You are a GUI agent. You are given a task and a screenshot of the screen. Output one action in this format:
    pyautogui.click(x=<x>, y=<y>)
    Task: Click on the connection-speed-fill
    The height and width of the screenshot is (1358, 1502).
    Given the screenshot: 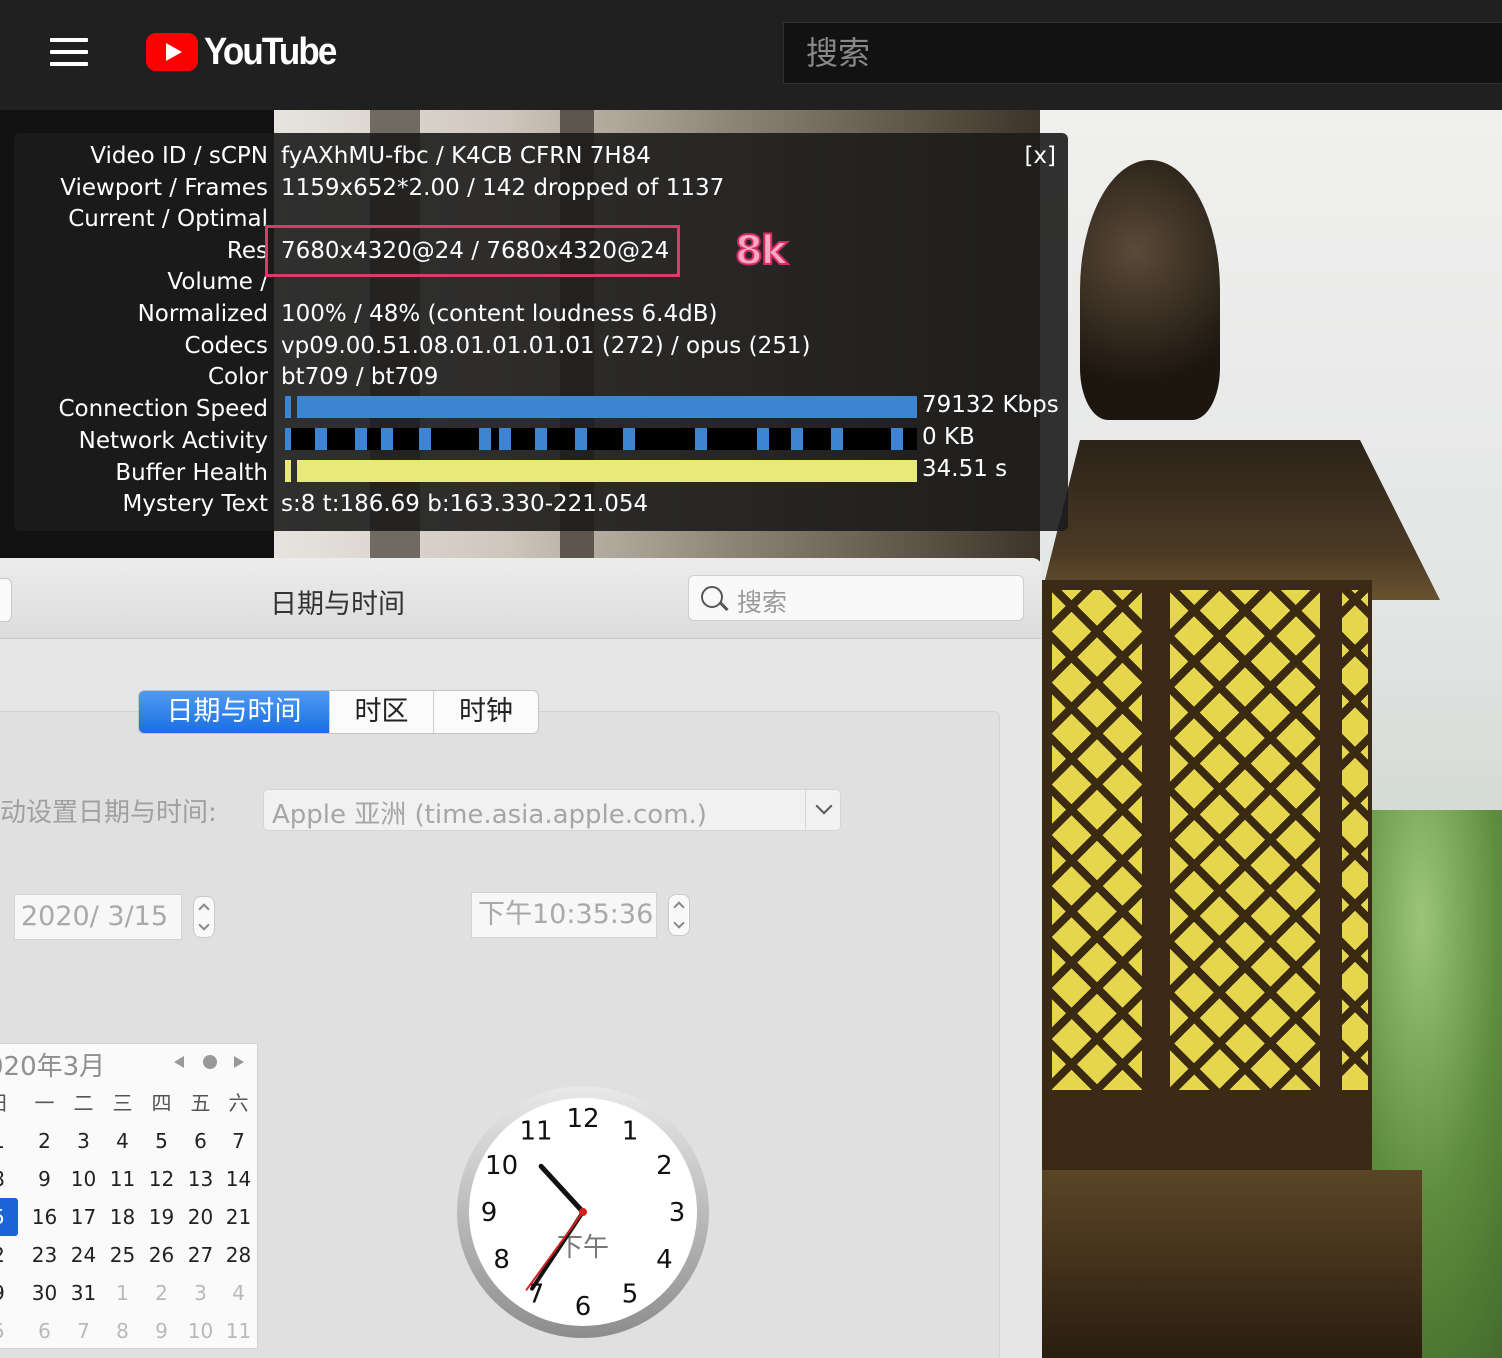 What is the action you would take?
    pyautogui.click(x=607, y=407)
    